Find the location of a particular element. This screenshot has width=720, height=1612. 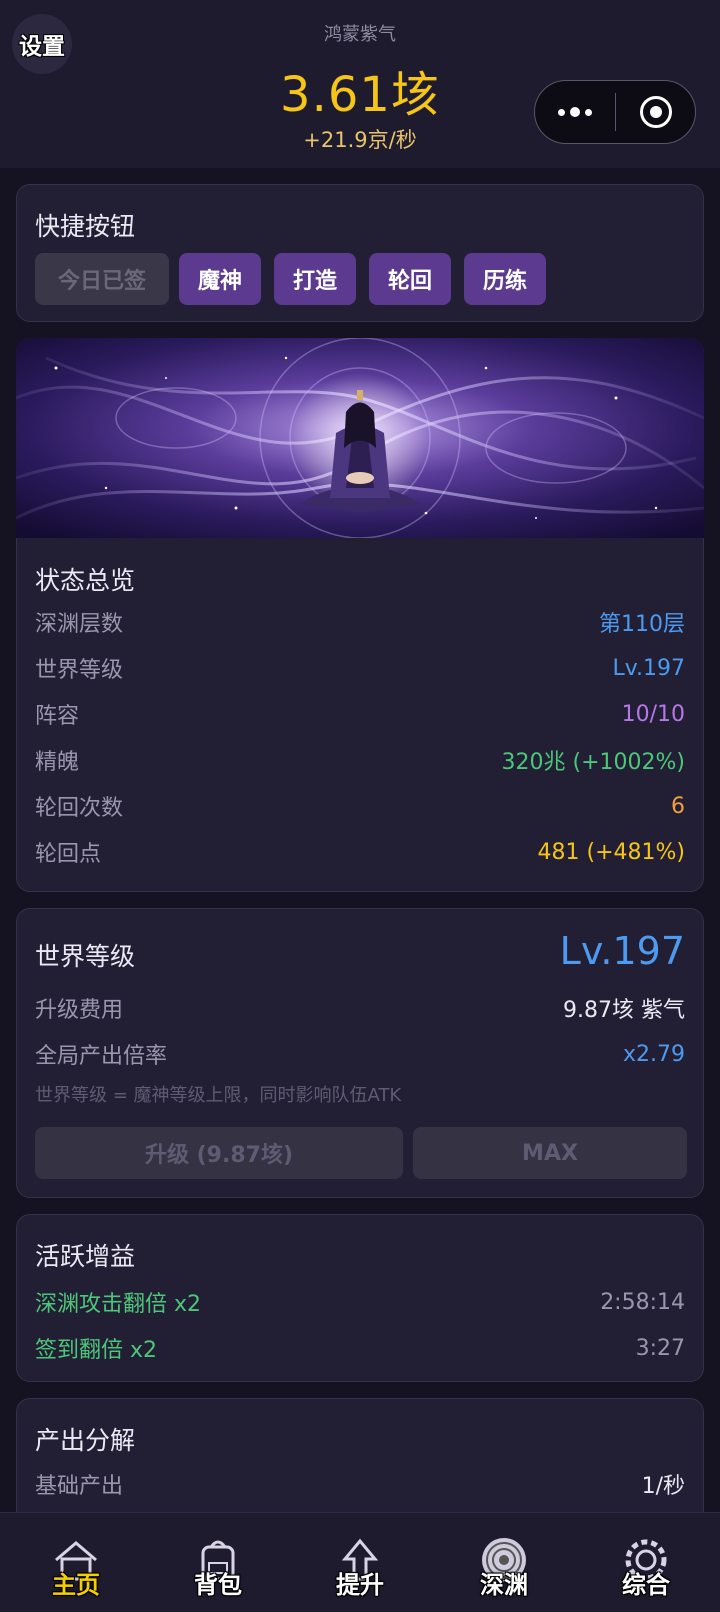

status-row: 世界等级 Lv.197 is located at coordinates (360, 669).